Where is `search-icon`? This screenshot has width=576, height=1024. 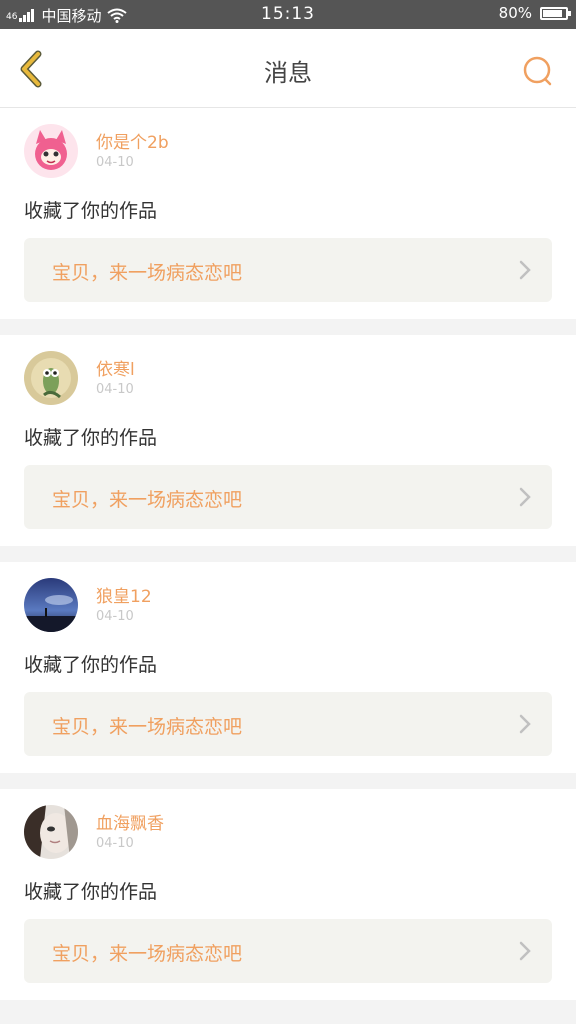
search-icon is located at coordinates (538, 71).